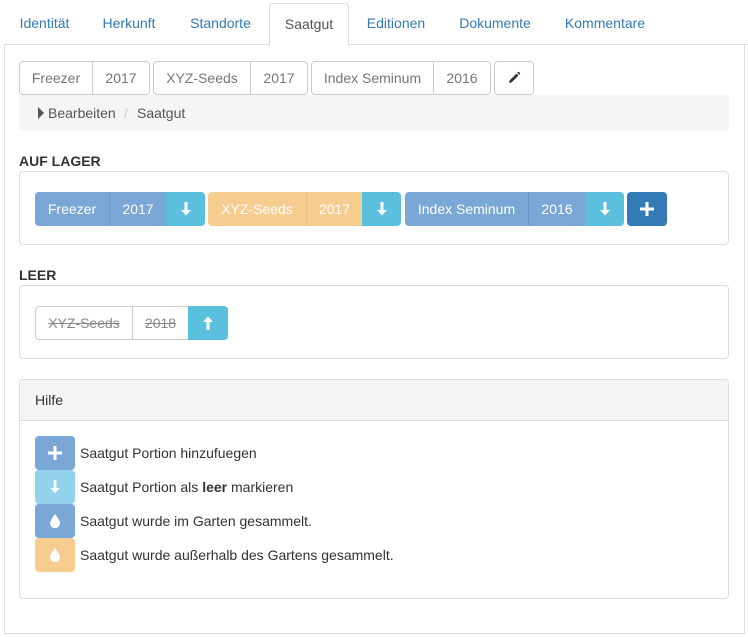  Describe the element at coordinates (374, 113) in the screenshot. I see `breadcrumb: Bearbeiten / Saatgut` at that location.